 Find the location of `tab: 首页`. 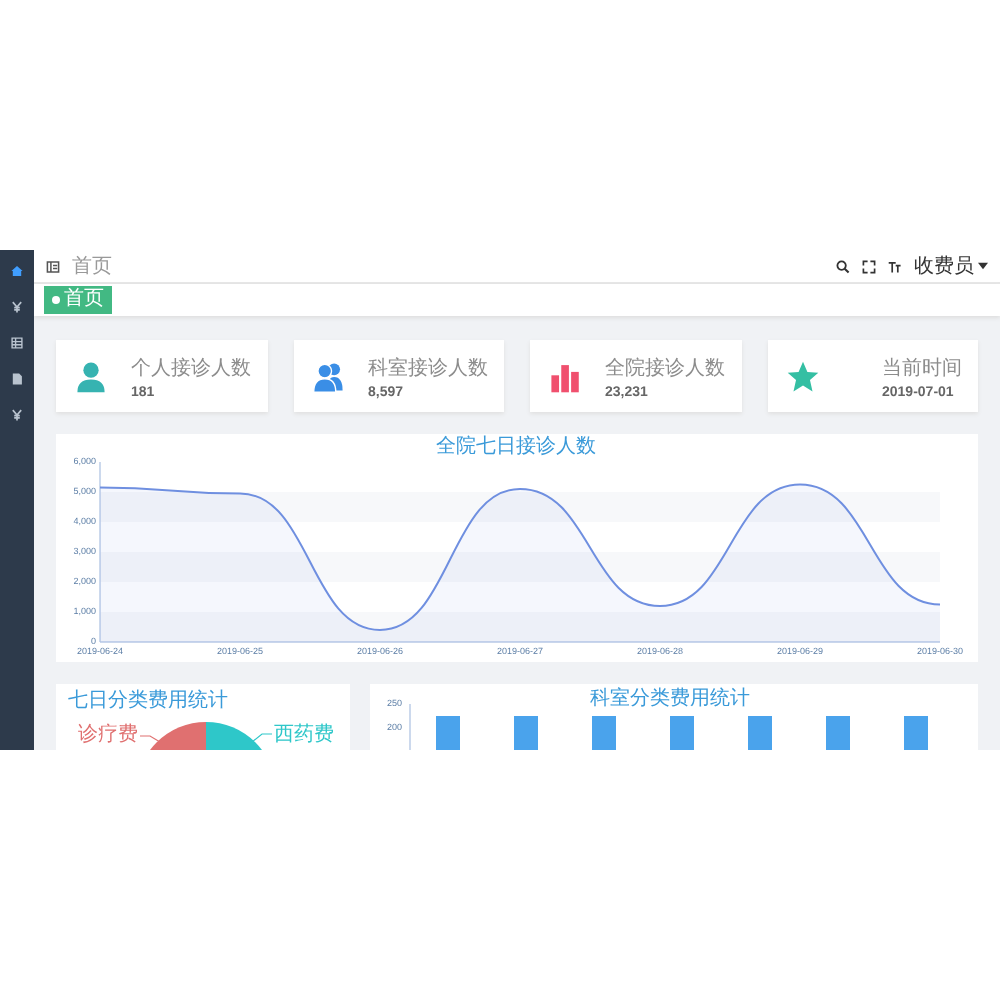

tab: 首页 is located at coordinates (78, 300).